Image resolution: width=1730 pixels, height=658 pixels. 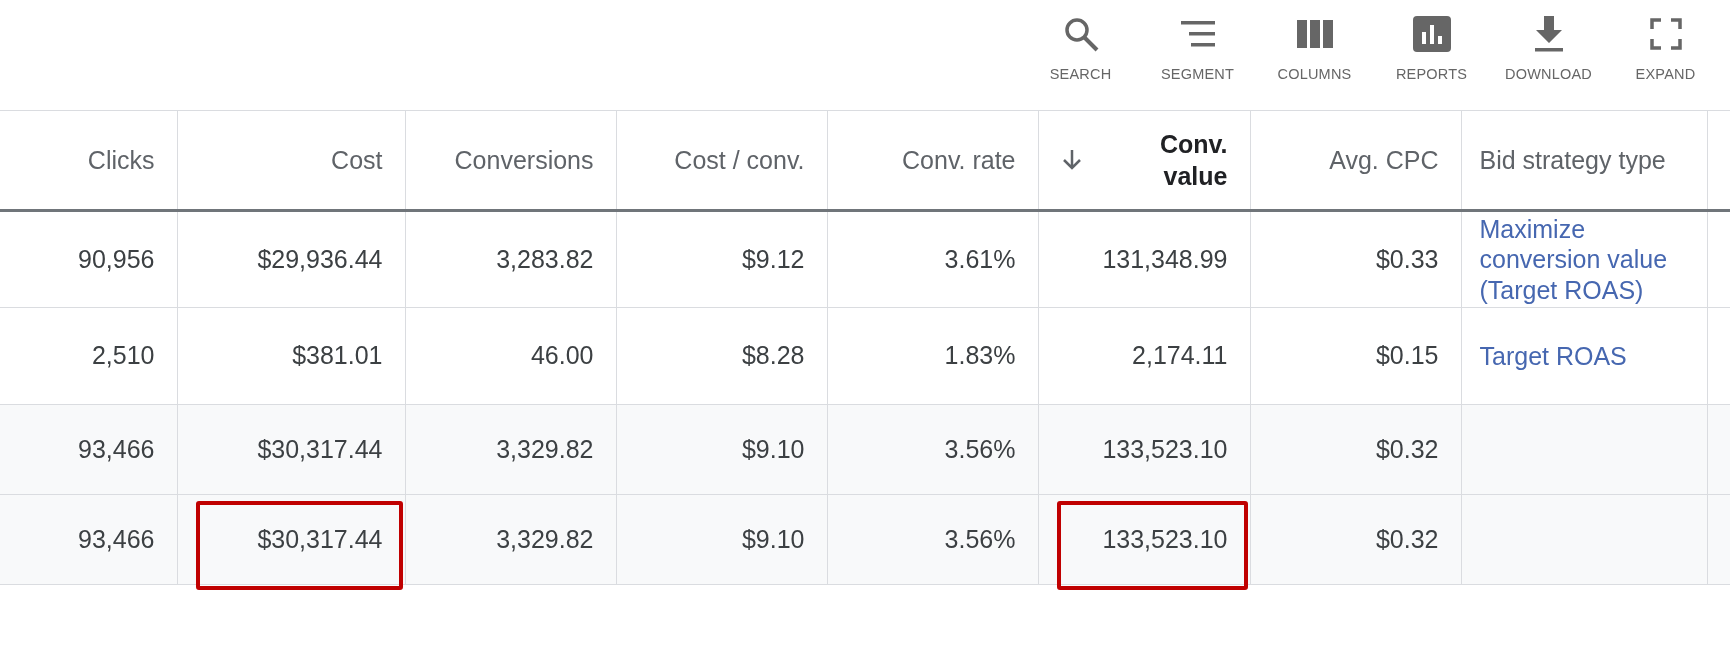 What do you see at coordinates (773, 355) in the screenshot?
I see `table-cell: $8.28` at bounding box center [773, 355].